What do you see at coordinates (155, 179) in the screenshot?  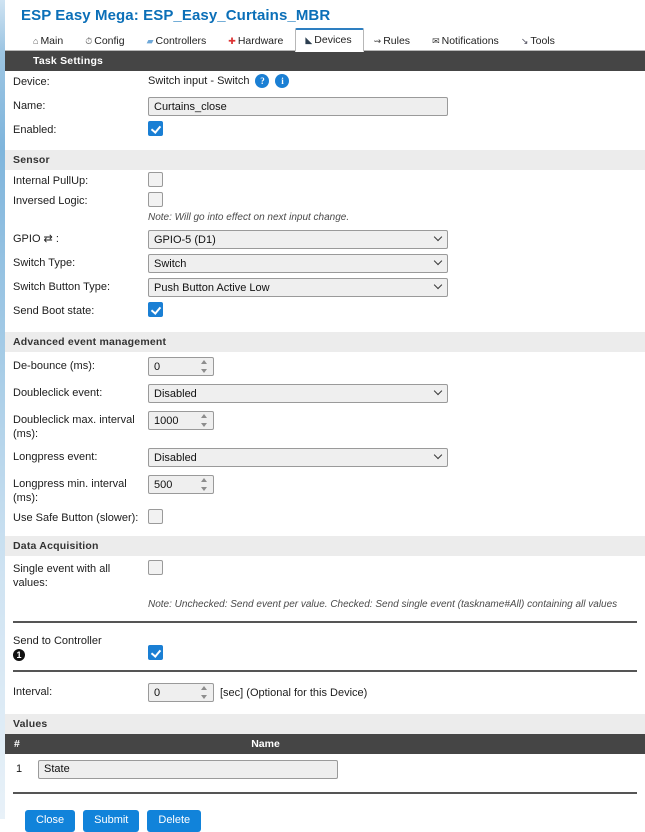 I see `internal-pullup-checkbox` at bounding box center [155, 179].